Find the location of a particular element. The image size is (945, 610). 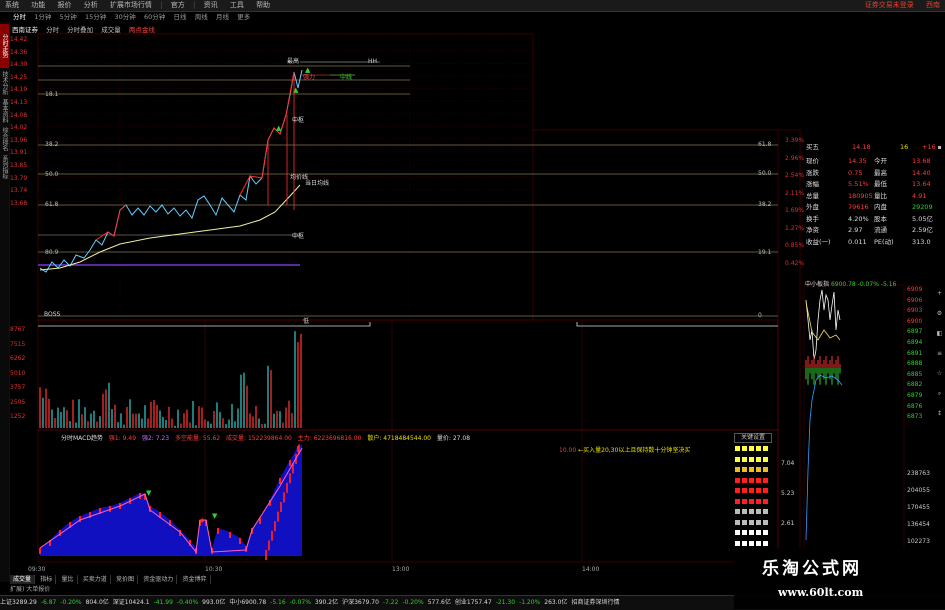

quote-label: 涨幅 is located at coordinates (812, 184).